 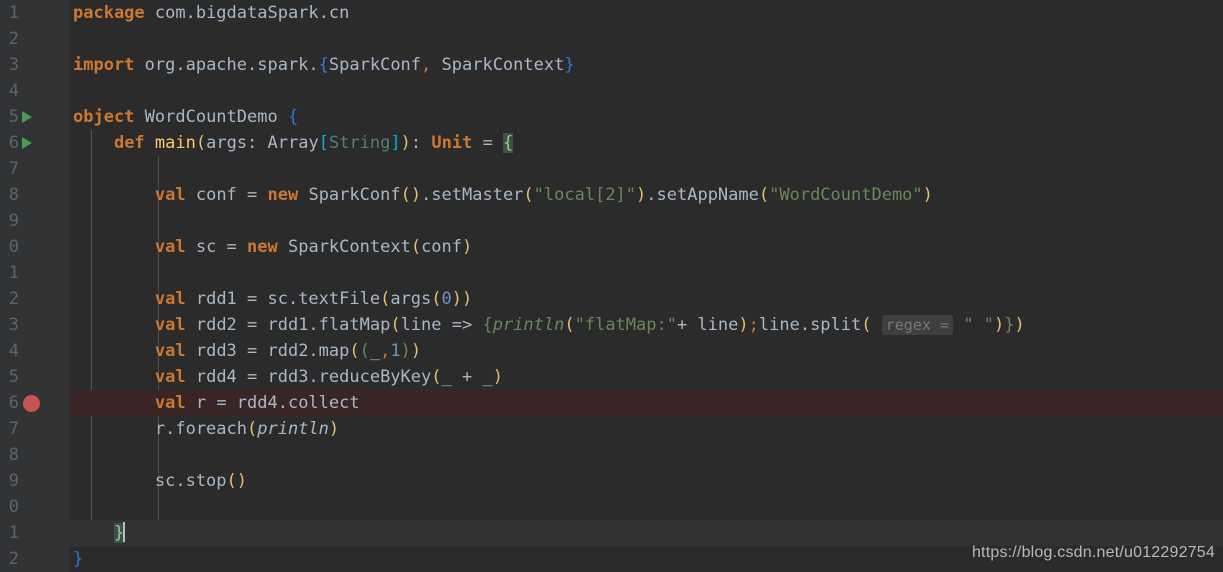 I want to click on object-name: WordCountDemo, so click(x=211, y=117).